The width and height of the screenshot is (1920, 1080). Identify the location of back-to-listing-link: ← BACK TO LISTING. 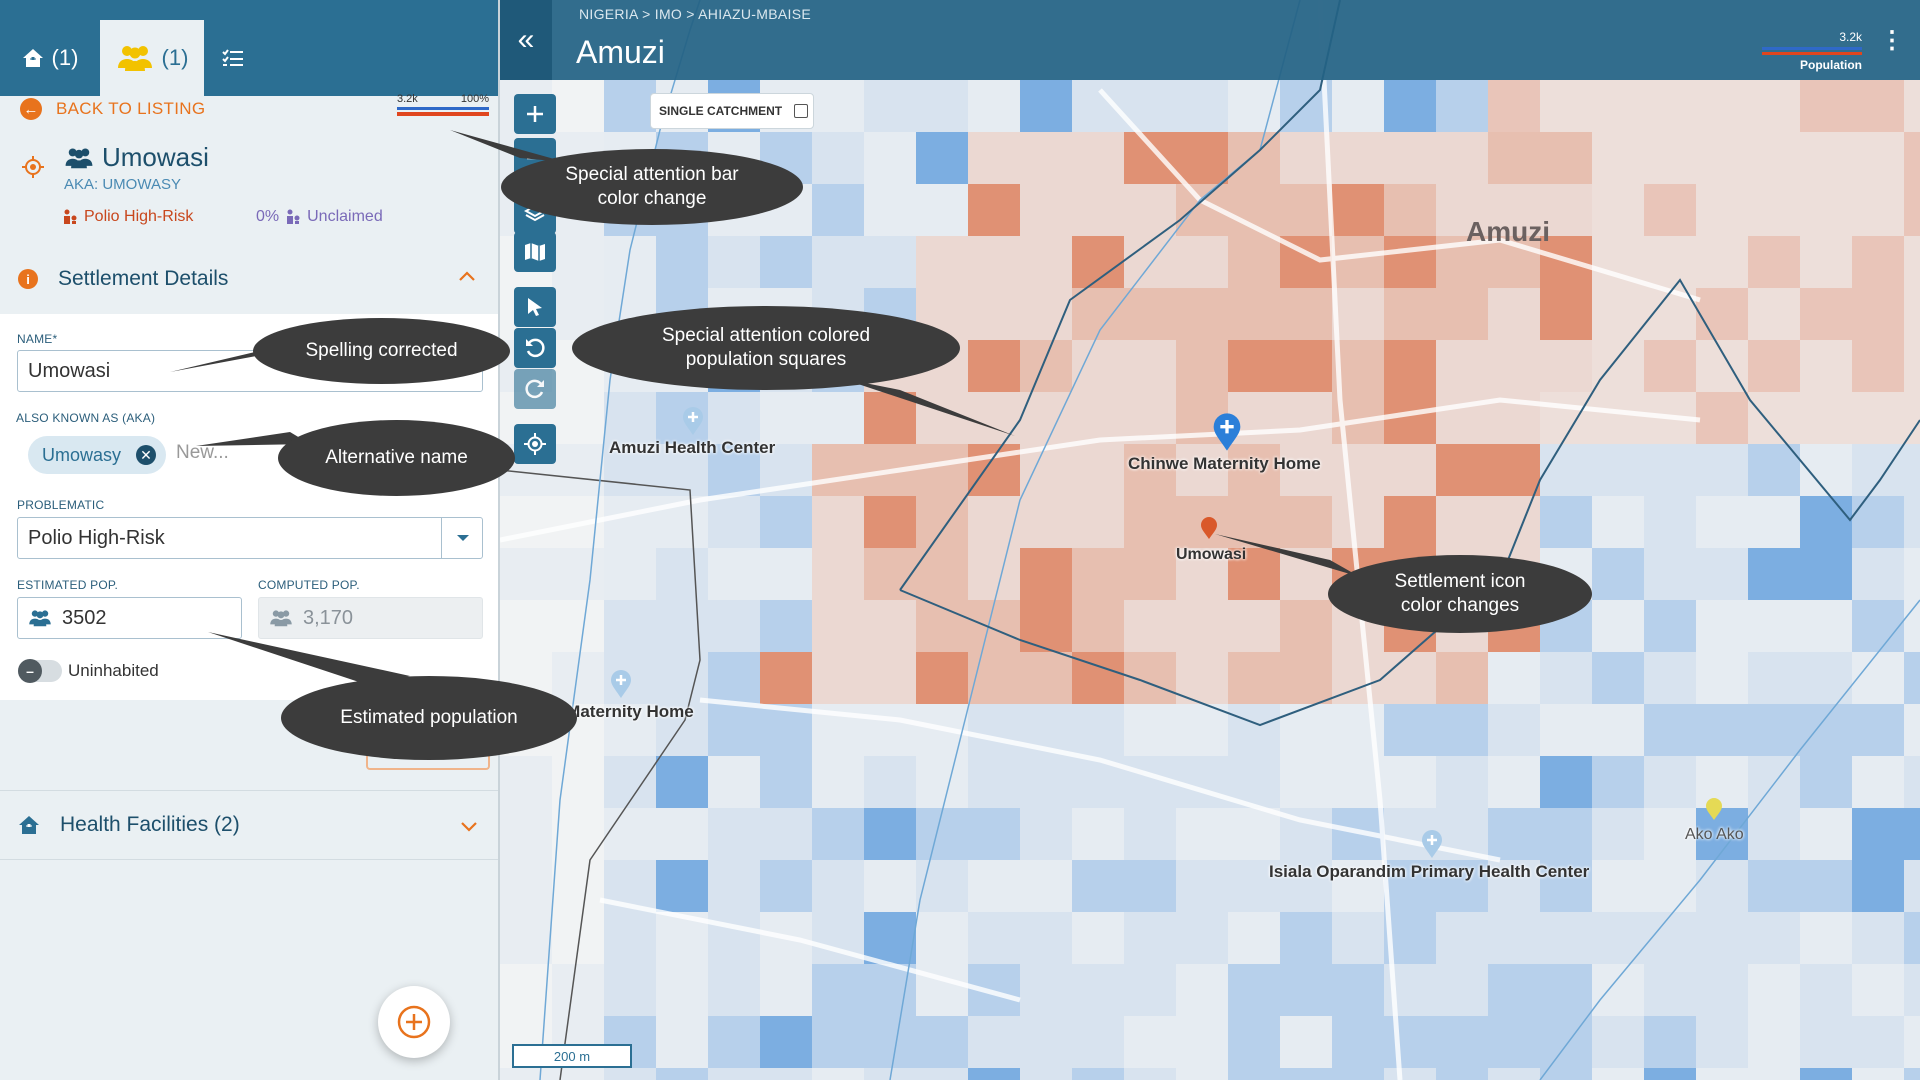
(112, 109).